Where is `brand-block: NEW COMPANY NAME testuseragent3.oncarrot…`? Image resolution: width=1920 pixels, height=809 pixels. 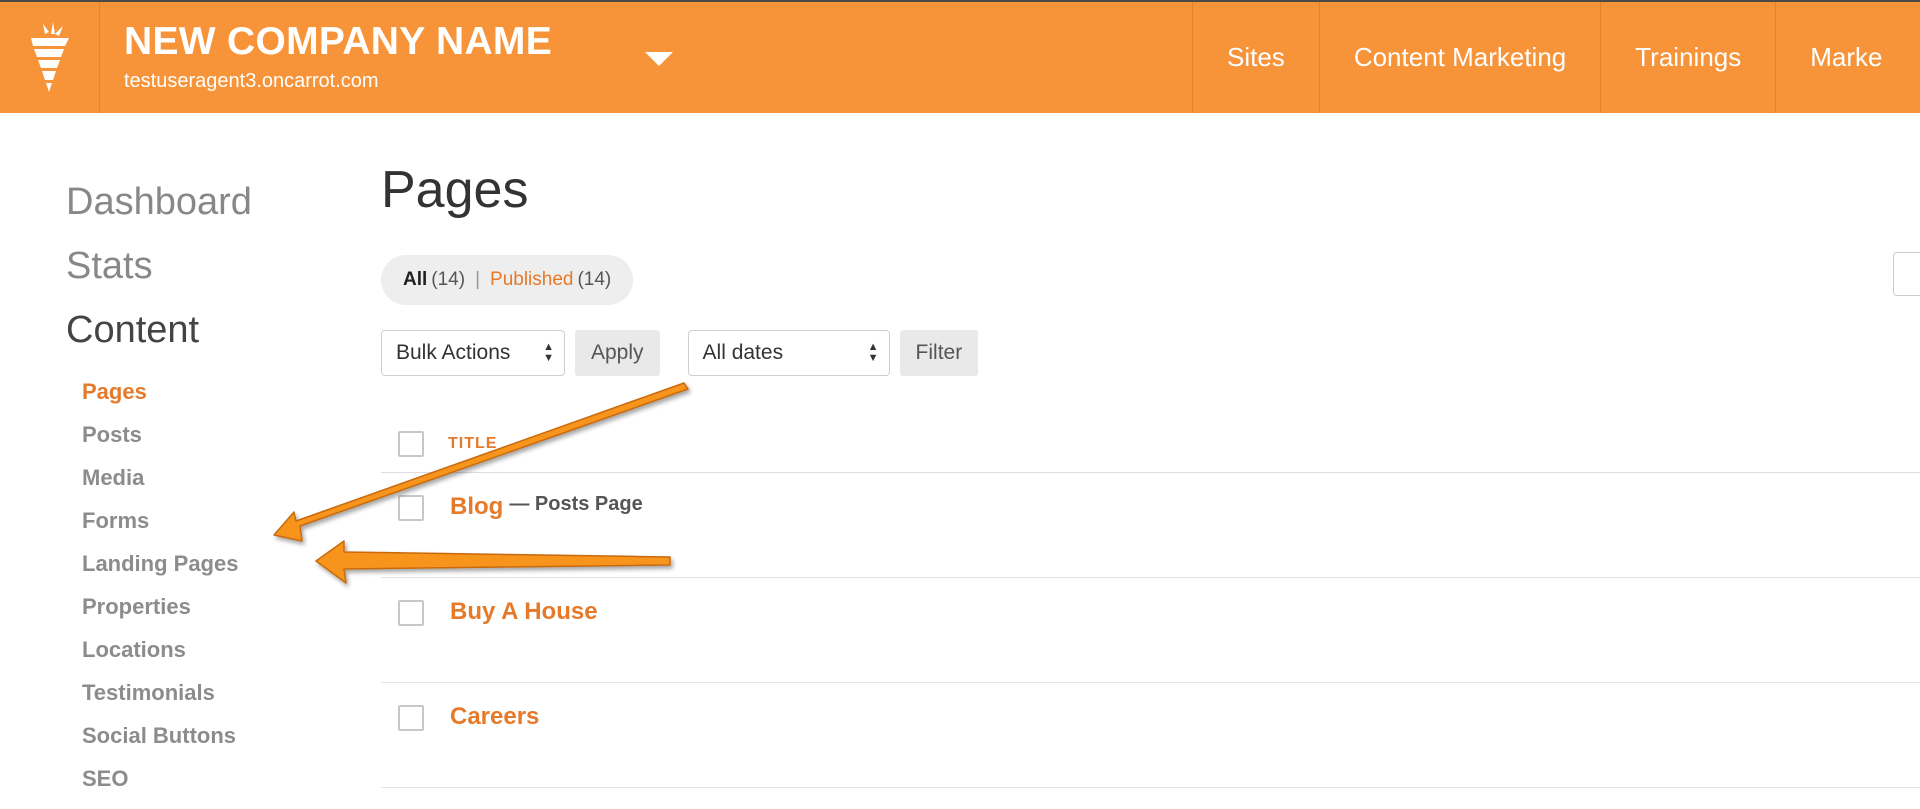
brand-block: NEW COMPANY NAME testuseragent3.oncarrot… is located at coordinates (338, 56).